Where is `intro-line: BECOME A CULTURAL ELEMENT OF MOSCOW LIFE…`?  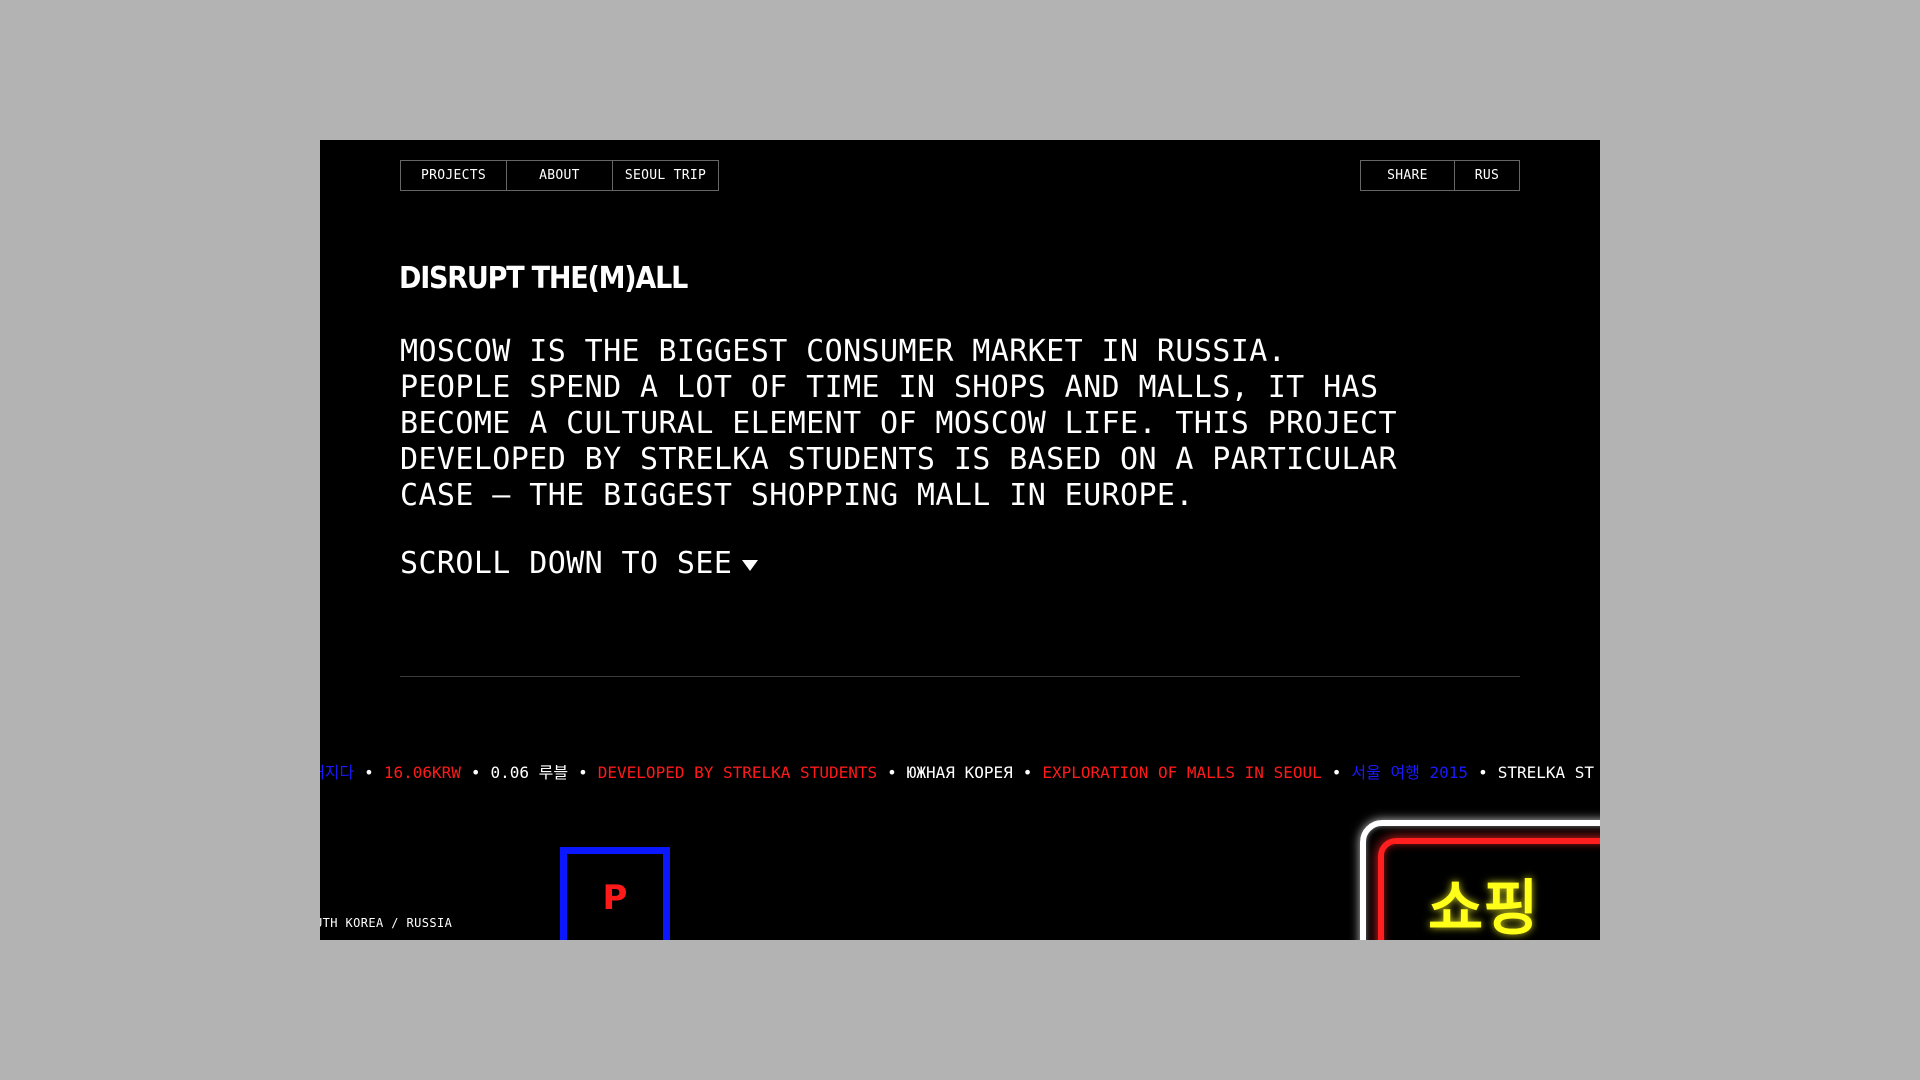
intro-line: BECOME A CULTURAL ELEMENT OF MOSCOW LIFE… is located at coordinates (898, 423).